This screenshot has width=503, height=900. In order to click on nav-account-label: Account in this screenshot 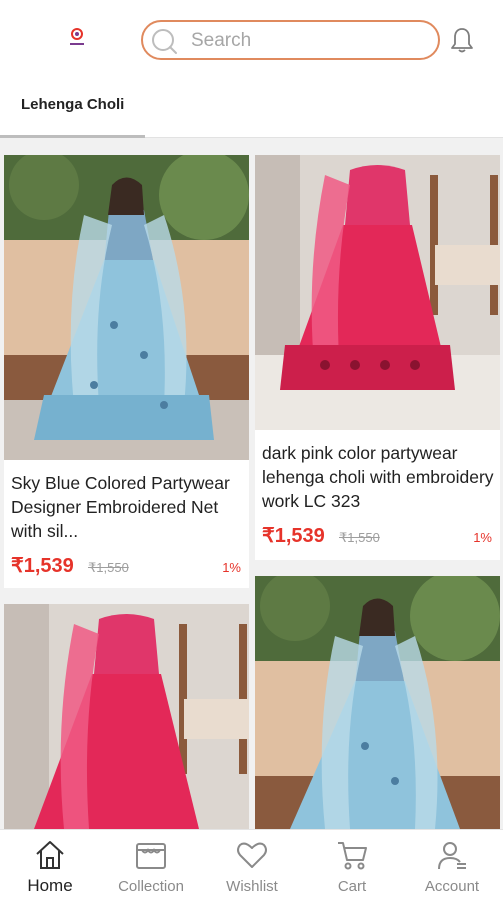, I will do `click(452, 886)`.